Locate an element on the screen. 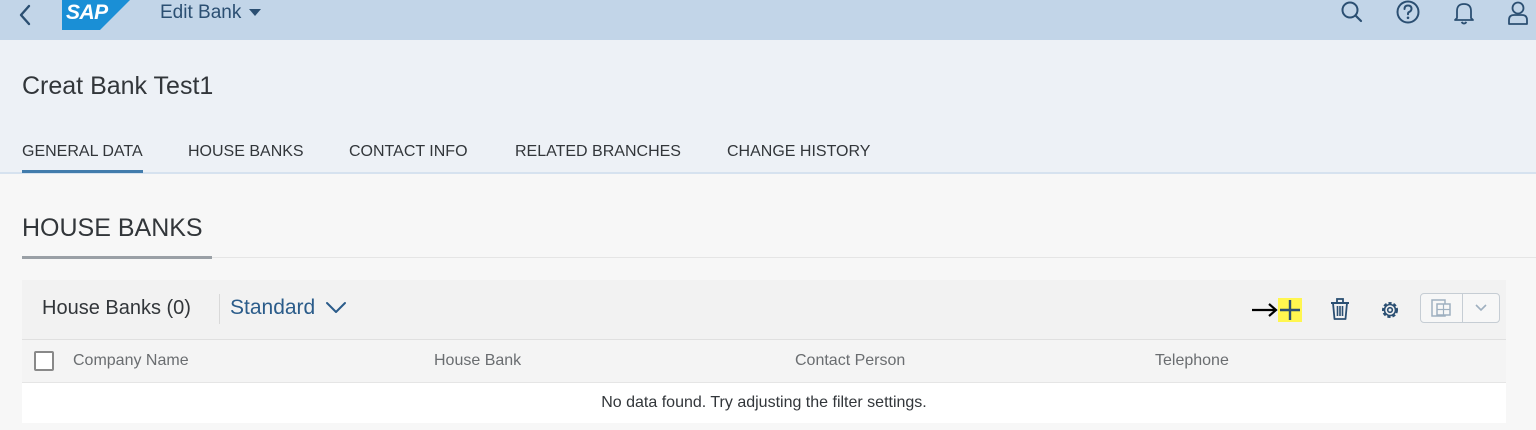 The height and width of the screenshot is (430, 1536). table-title: House Banks (0) is located at coordinates (116, 308).